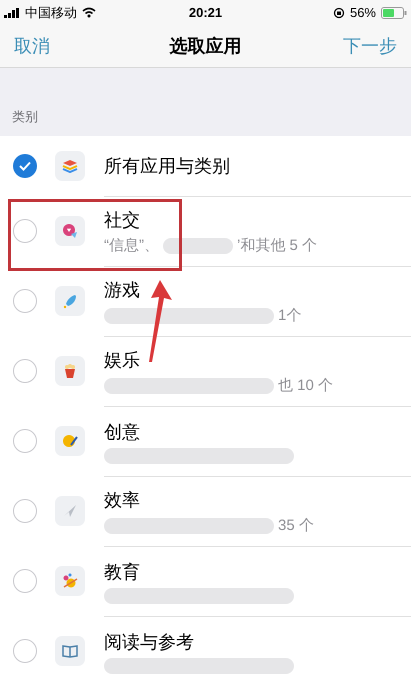  I want to click on category-title: 效率, so click(122, 500).